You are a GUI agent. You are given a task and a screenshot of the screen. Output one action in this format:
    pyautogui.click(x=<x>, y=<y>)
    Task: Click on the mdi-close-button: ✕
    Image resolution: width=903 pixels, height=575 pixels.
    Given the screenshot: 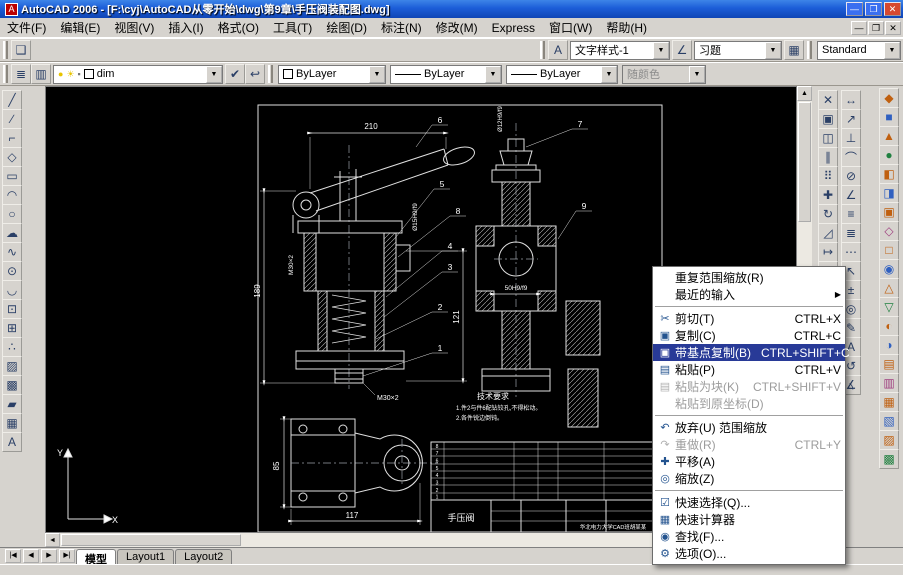 What is the action you would take?
    pyautogui.click(x=893, y=27)
    